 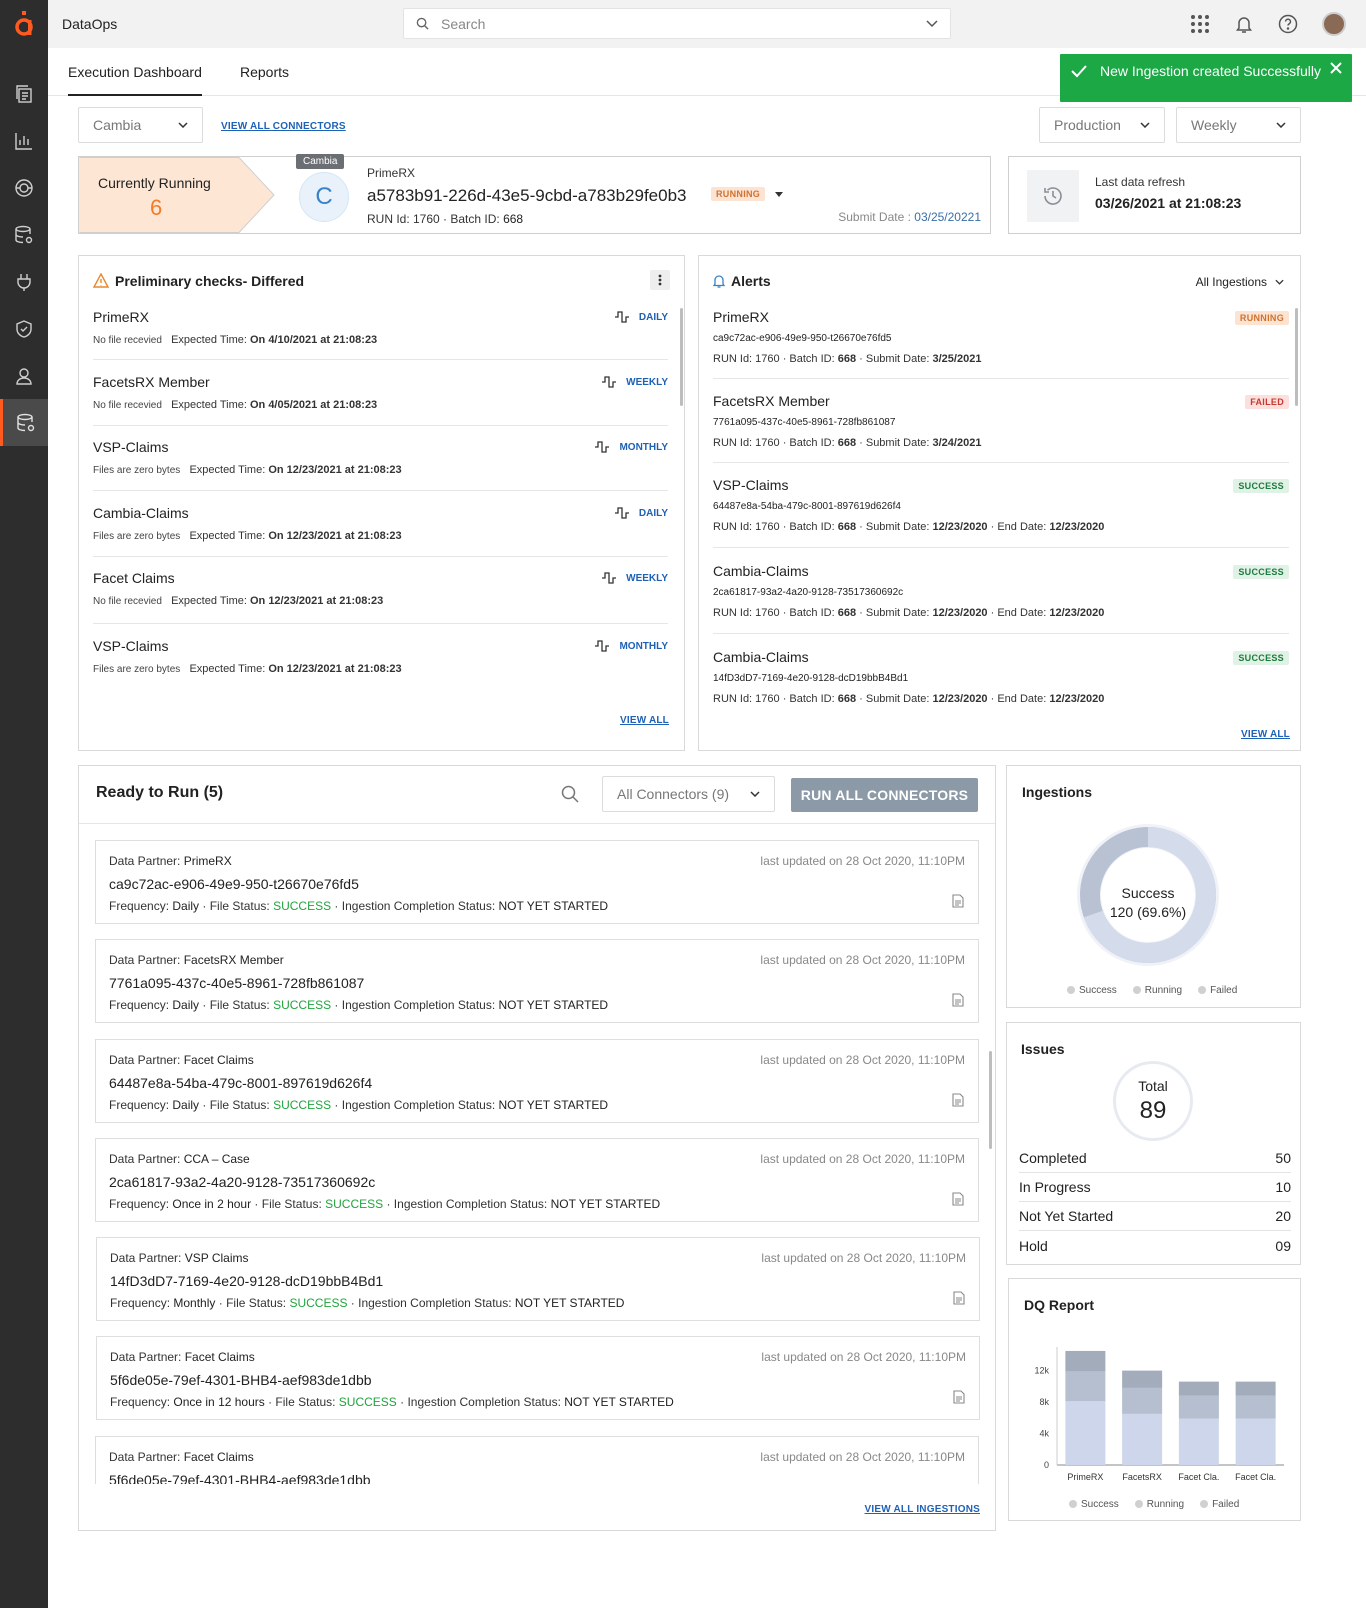 What do you see at coordinates (1334, 24) in the screenshot?
I see `avatar` at bounding box center [1334, 24].